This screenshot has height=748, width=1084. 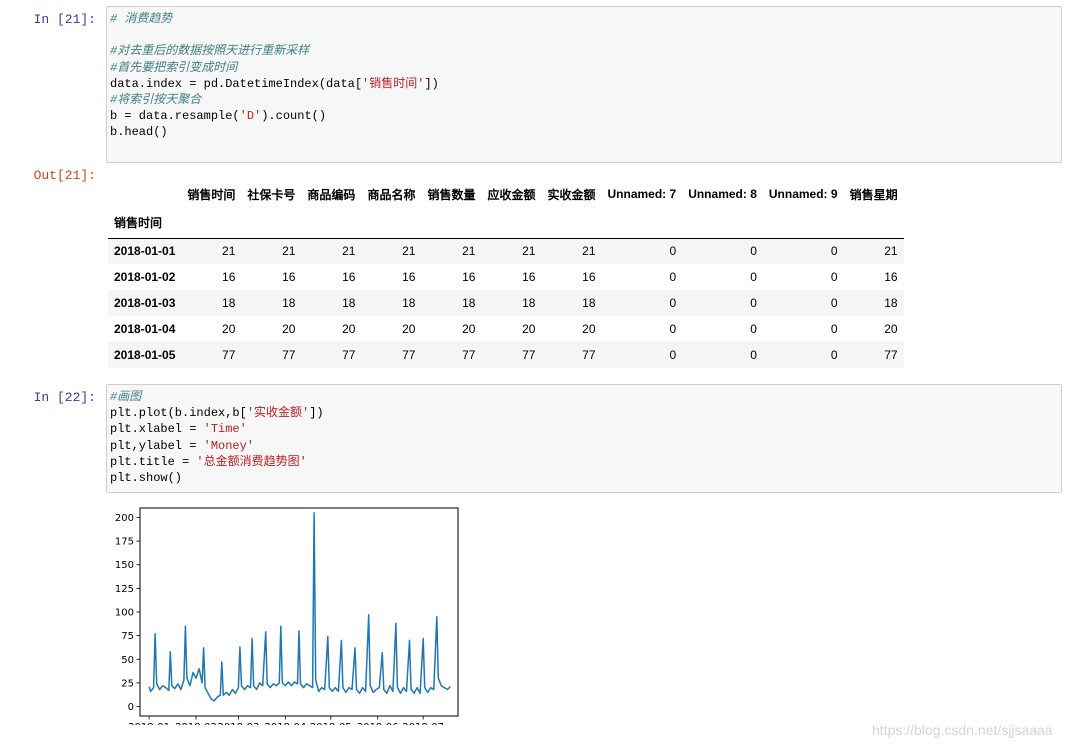 I want to click on row-index: 2018-01-03, so click(x=145, y=303).